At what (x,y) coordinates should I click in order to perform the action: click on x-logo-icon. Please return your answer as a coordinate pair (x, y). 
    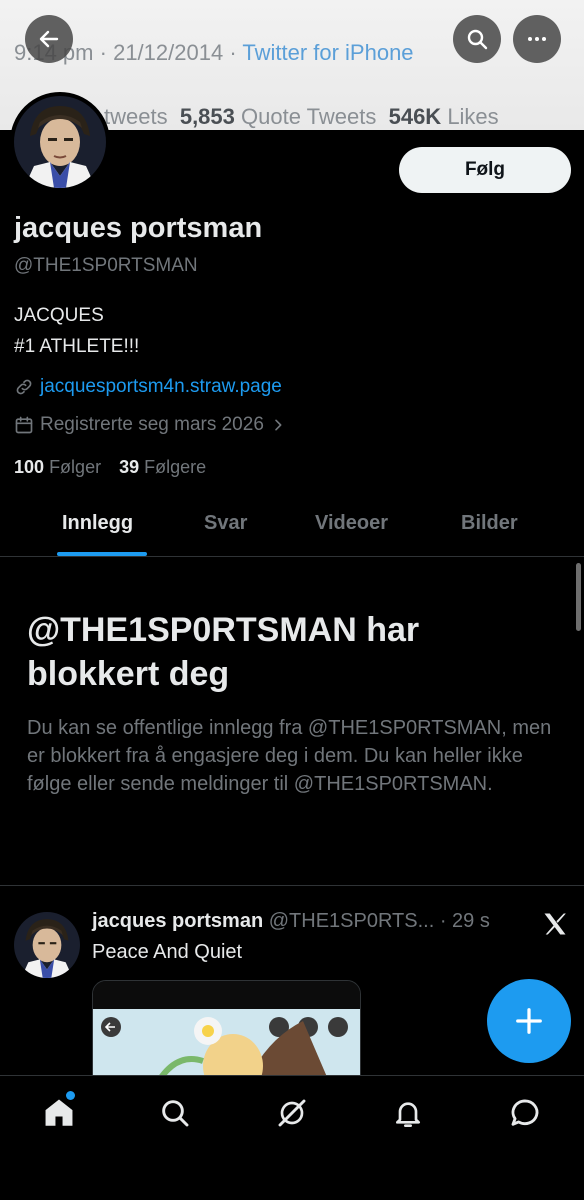
    Looking at the image, I should click on (555, 926).